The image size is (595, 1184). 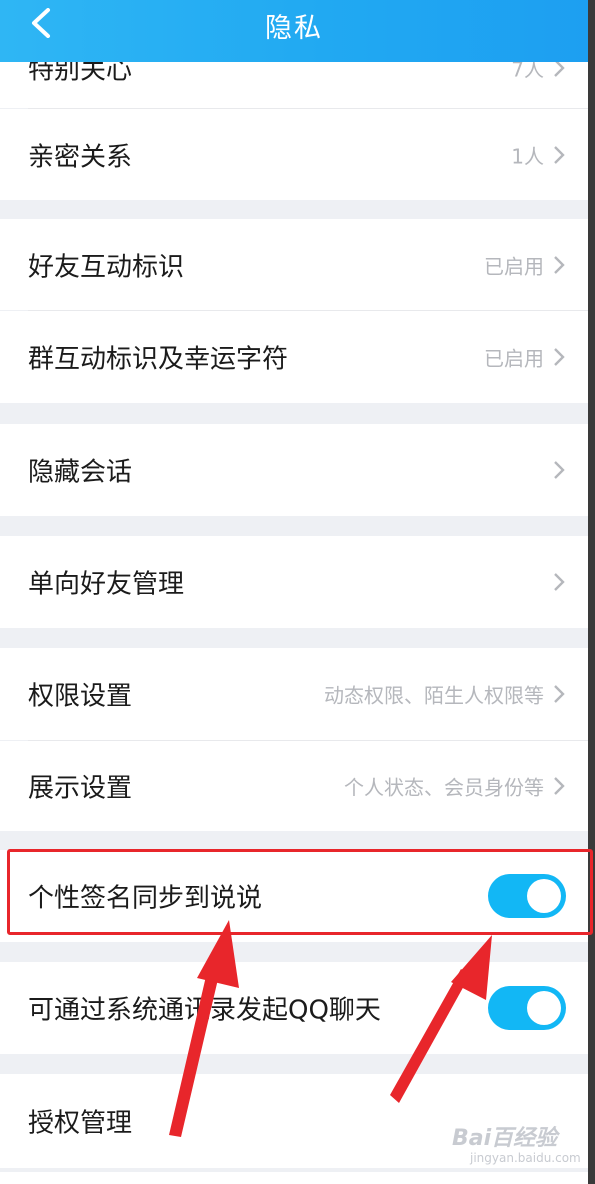 What do you see at coordinates (80, 788) in the screenshot?
I see `row-label: 展示设置` at bounding box center [80, 788].